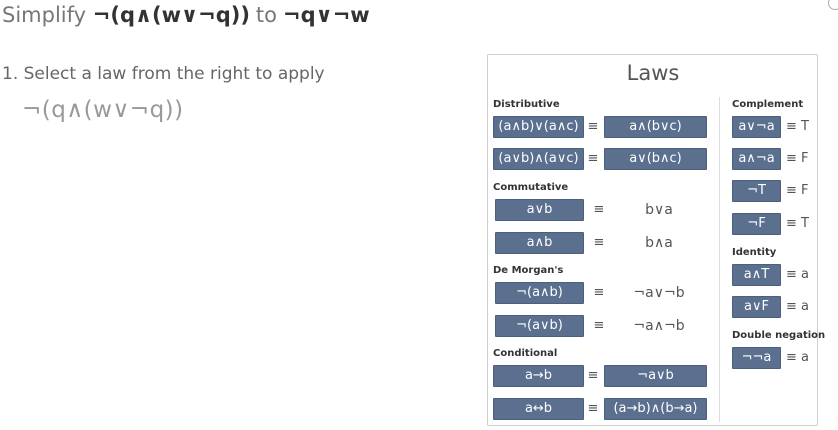 The height and width of the screenshot is (430, 838). What do you see at coordinates (163, 74) in the screenshot?
I see `step-instruction: 1. Select a law from the right to apply` at bounding box center [163, 74].